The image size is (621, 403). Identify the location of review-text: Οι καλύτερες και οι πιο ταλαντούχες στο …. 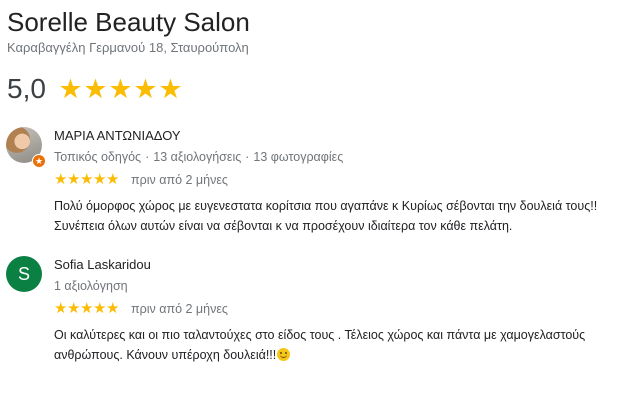
(320, 345).